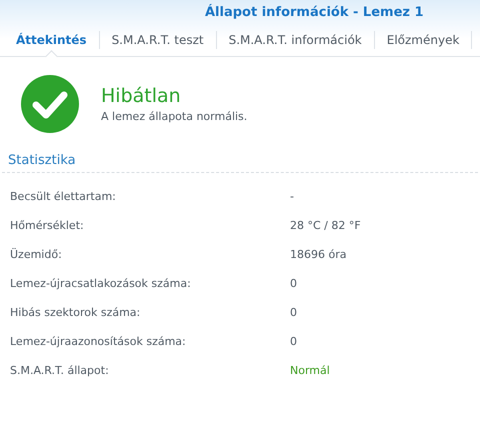  What do you see at coordinates (325, 225) in the screenshot?
I see `stat-value: 28 °C / 82 °F` at bounding box center [325, 225].